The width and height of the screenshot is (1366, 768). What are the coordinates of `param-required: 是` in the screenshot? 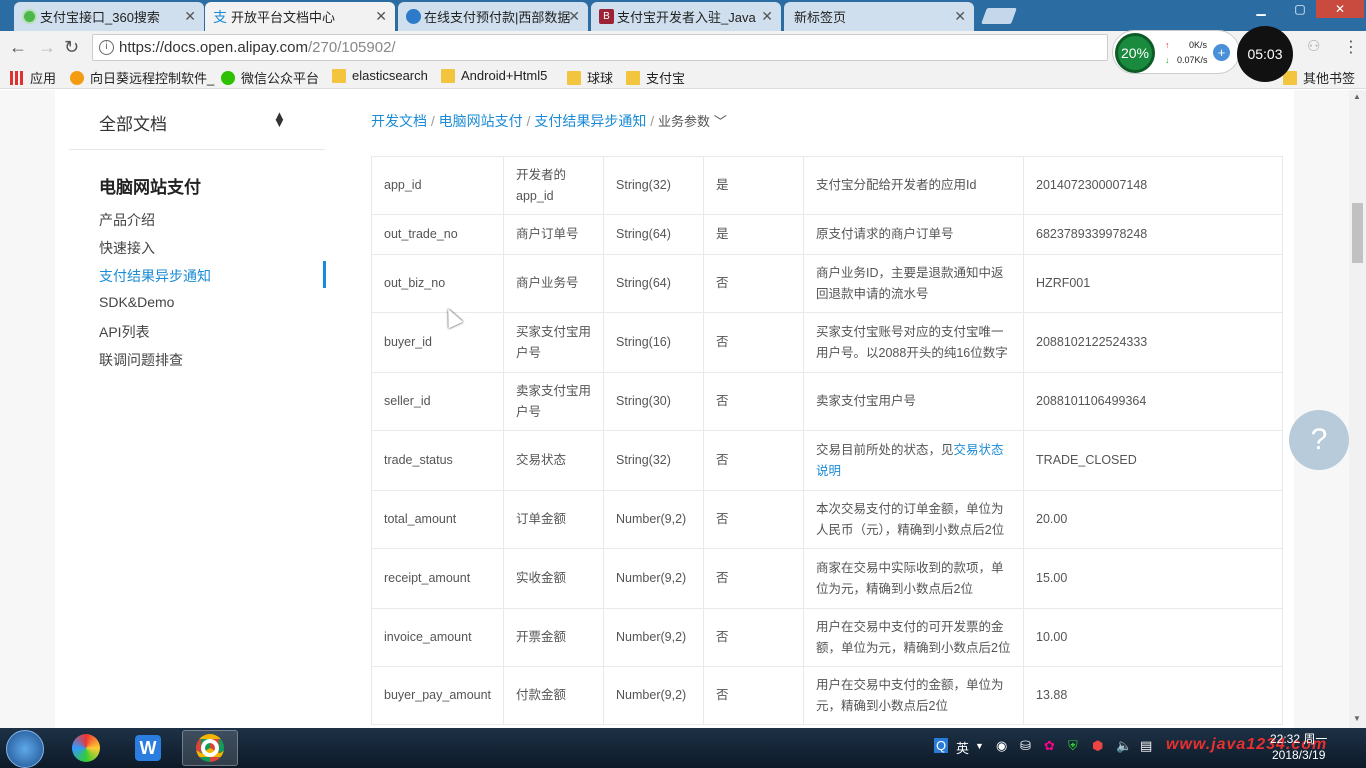 It's located at (754, 234).